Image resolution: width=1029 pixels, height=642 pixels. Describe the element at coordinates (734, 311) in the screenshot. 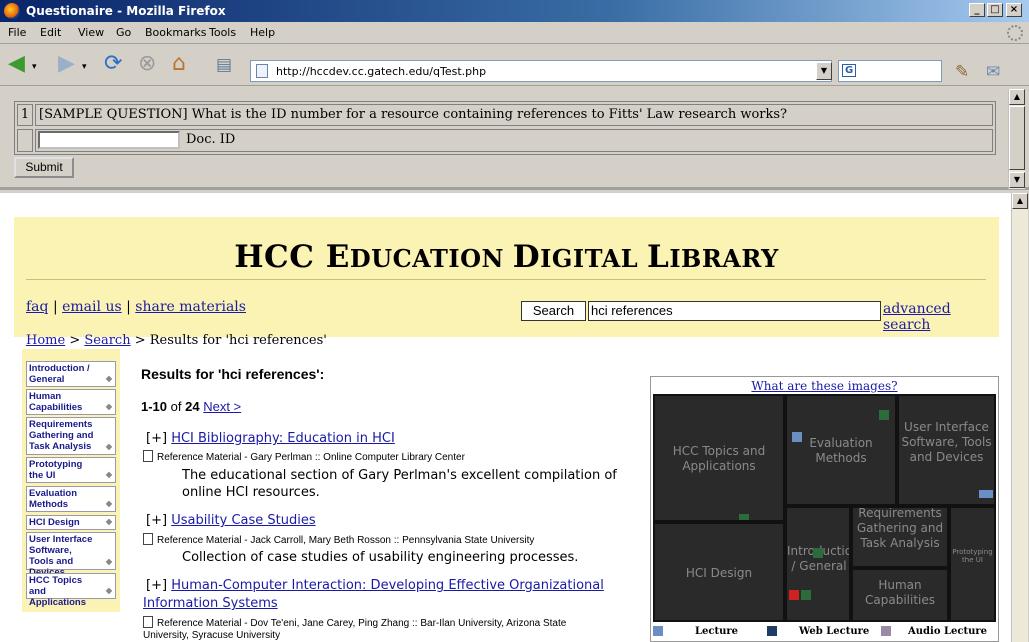

I see `site-search-input: hci references` at that location.